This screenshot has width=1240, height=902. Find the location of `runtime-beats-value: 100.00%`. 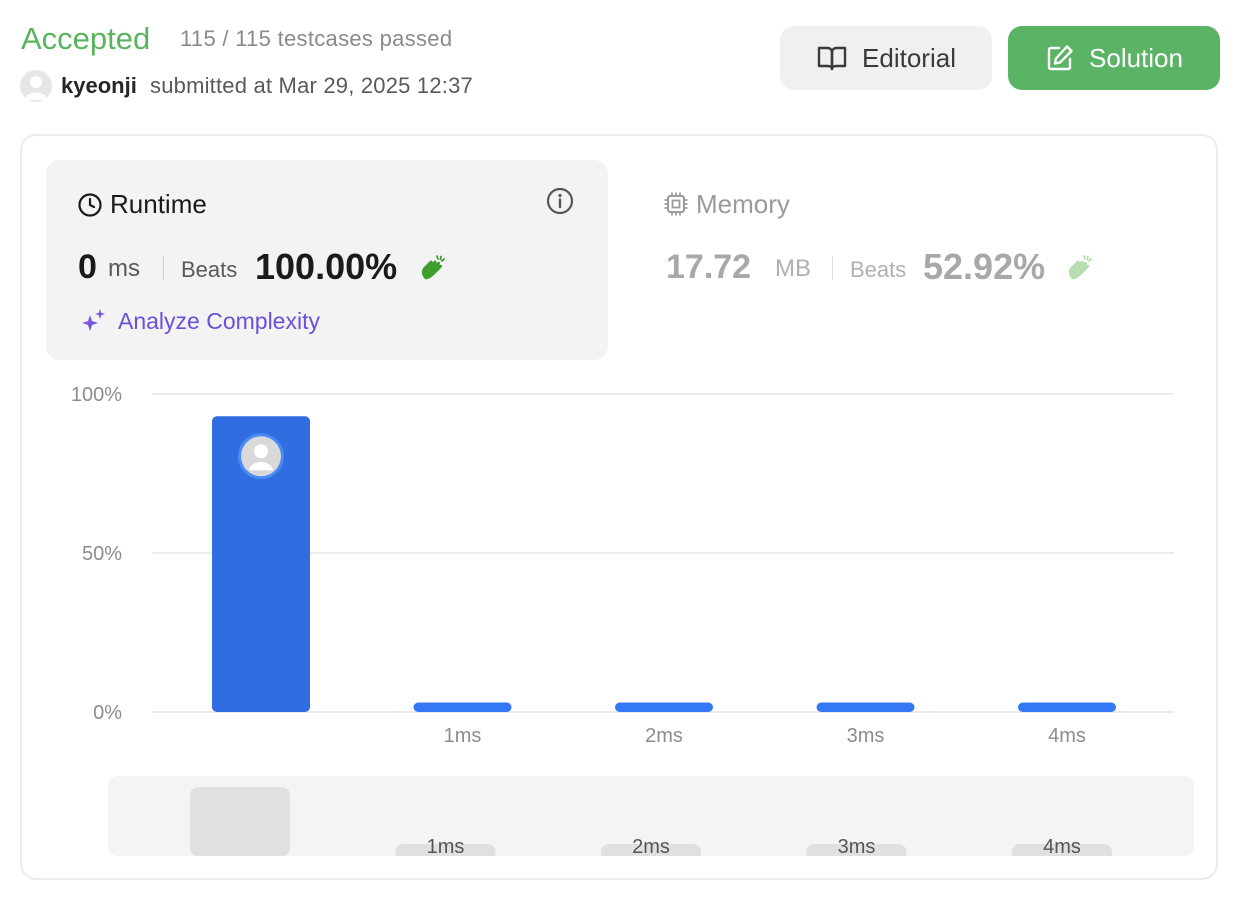

runtime-beats-value: 100.00% is located at coordinates (326, 266).